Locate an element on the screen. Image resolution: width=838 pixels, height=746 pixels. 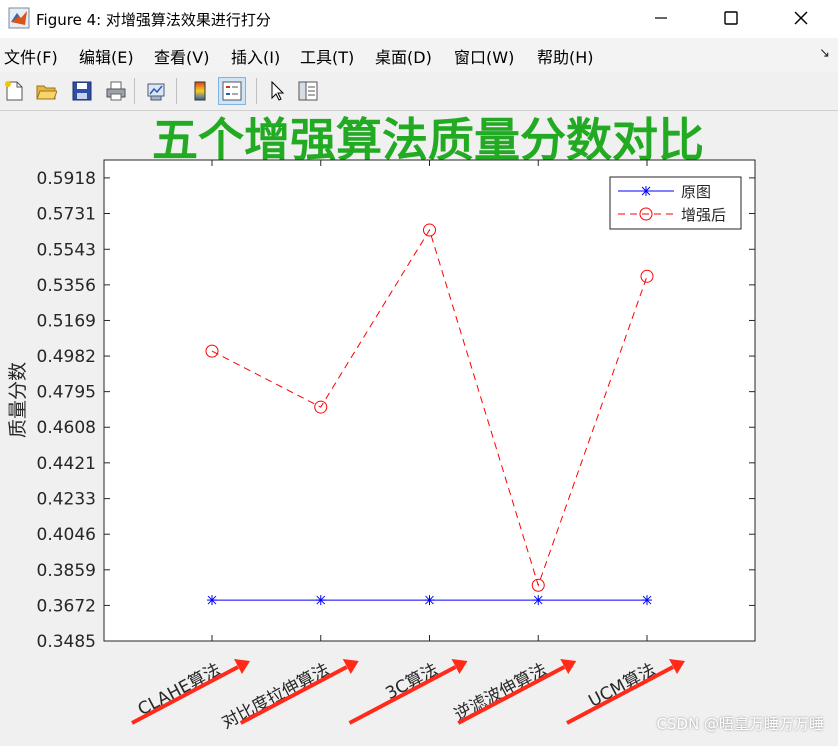
open-folder-icon is located at coordinates (46, 92).